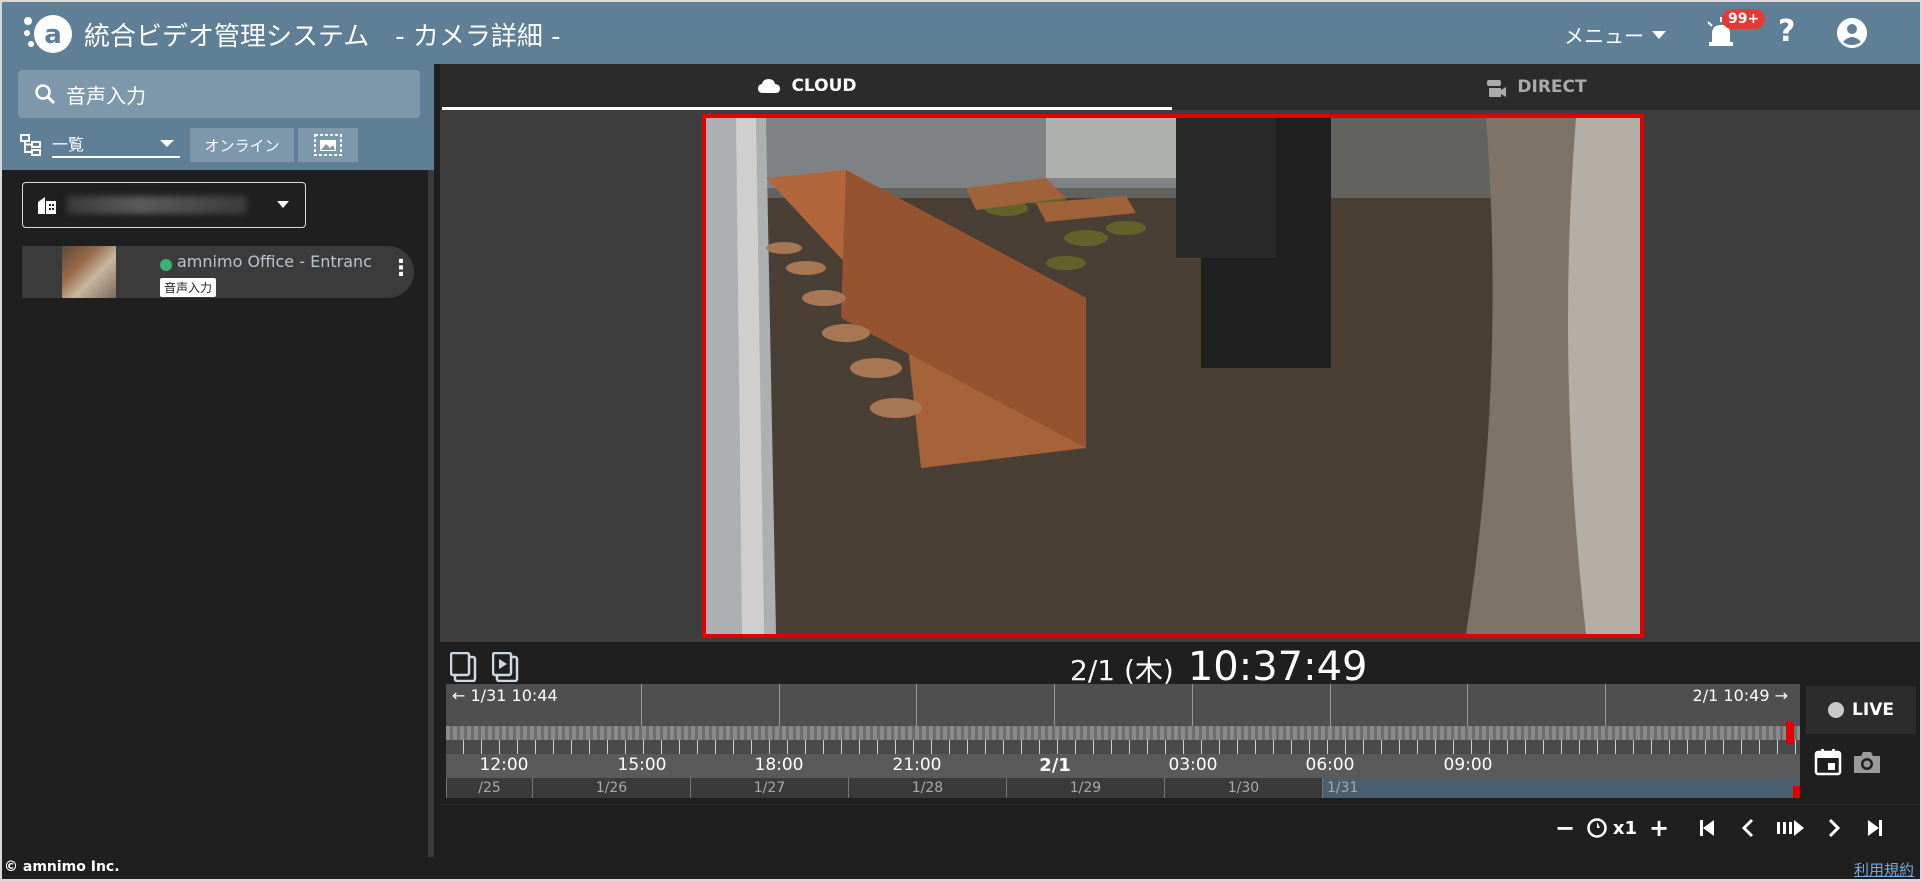 This screenshot has height=881, width=1922. I want to click on app-title: 統合ビデオ管理システム, so click(227, 37).